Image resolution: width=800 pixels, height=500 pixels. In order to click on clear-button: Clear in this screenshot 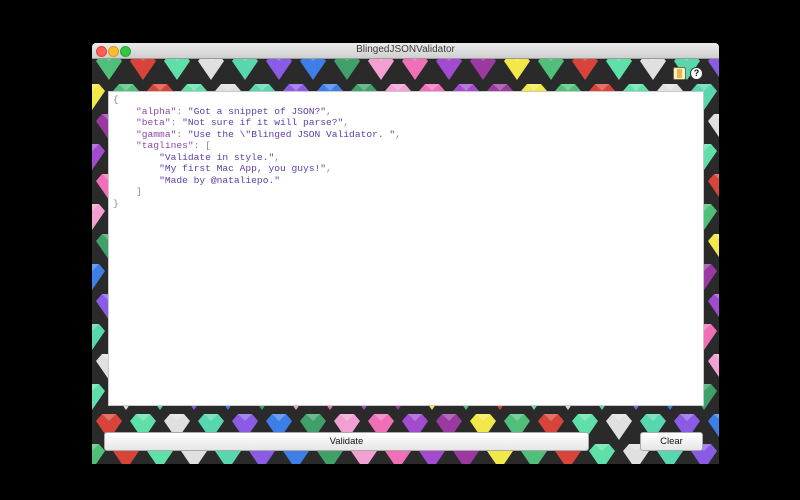, I will do `click(671, 441)`.